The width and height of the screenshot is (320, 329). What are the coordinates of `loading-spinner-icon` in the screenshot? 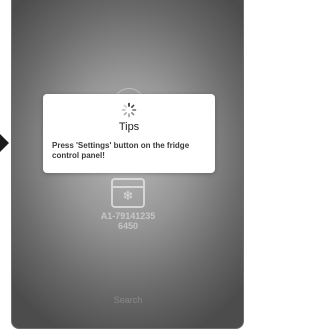 It's located at (129, 110).